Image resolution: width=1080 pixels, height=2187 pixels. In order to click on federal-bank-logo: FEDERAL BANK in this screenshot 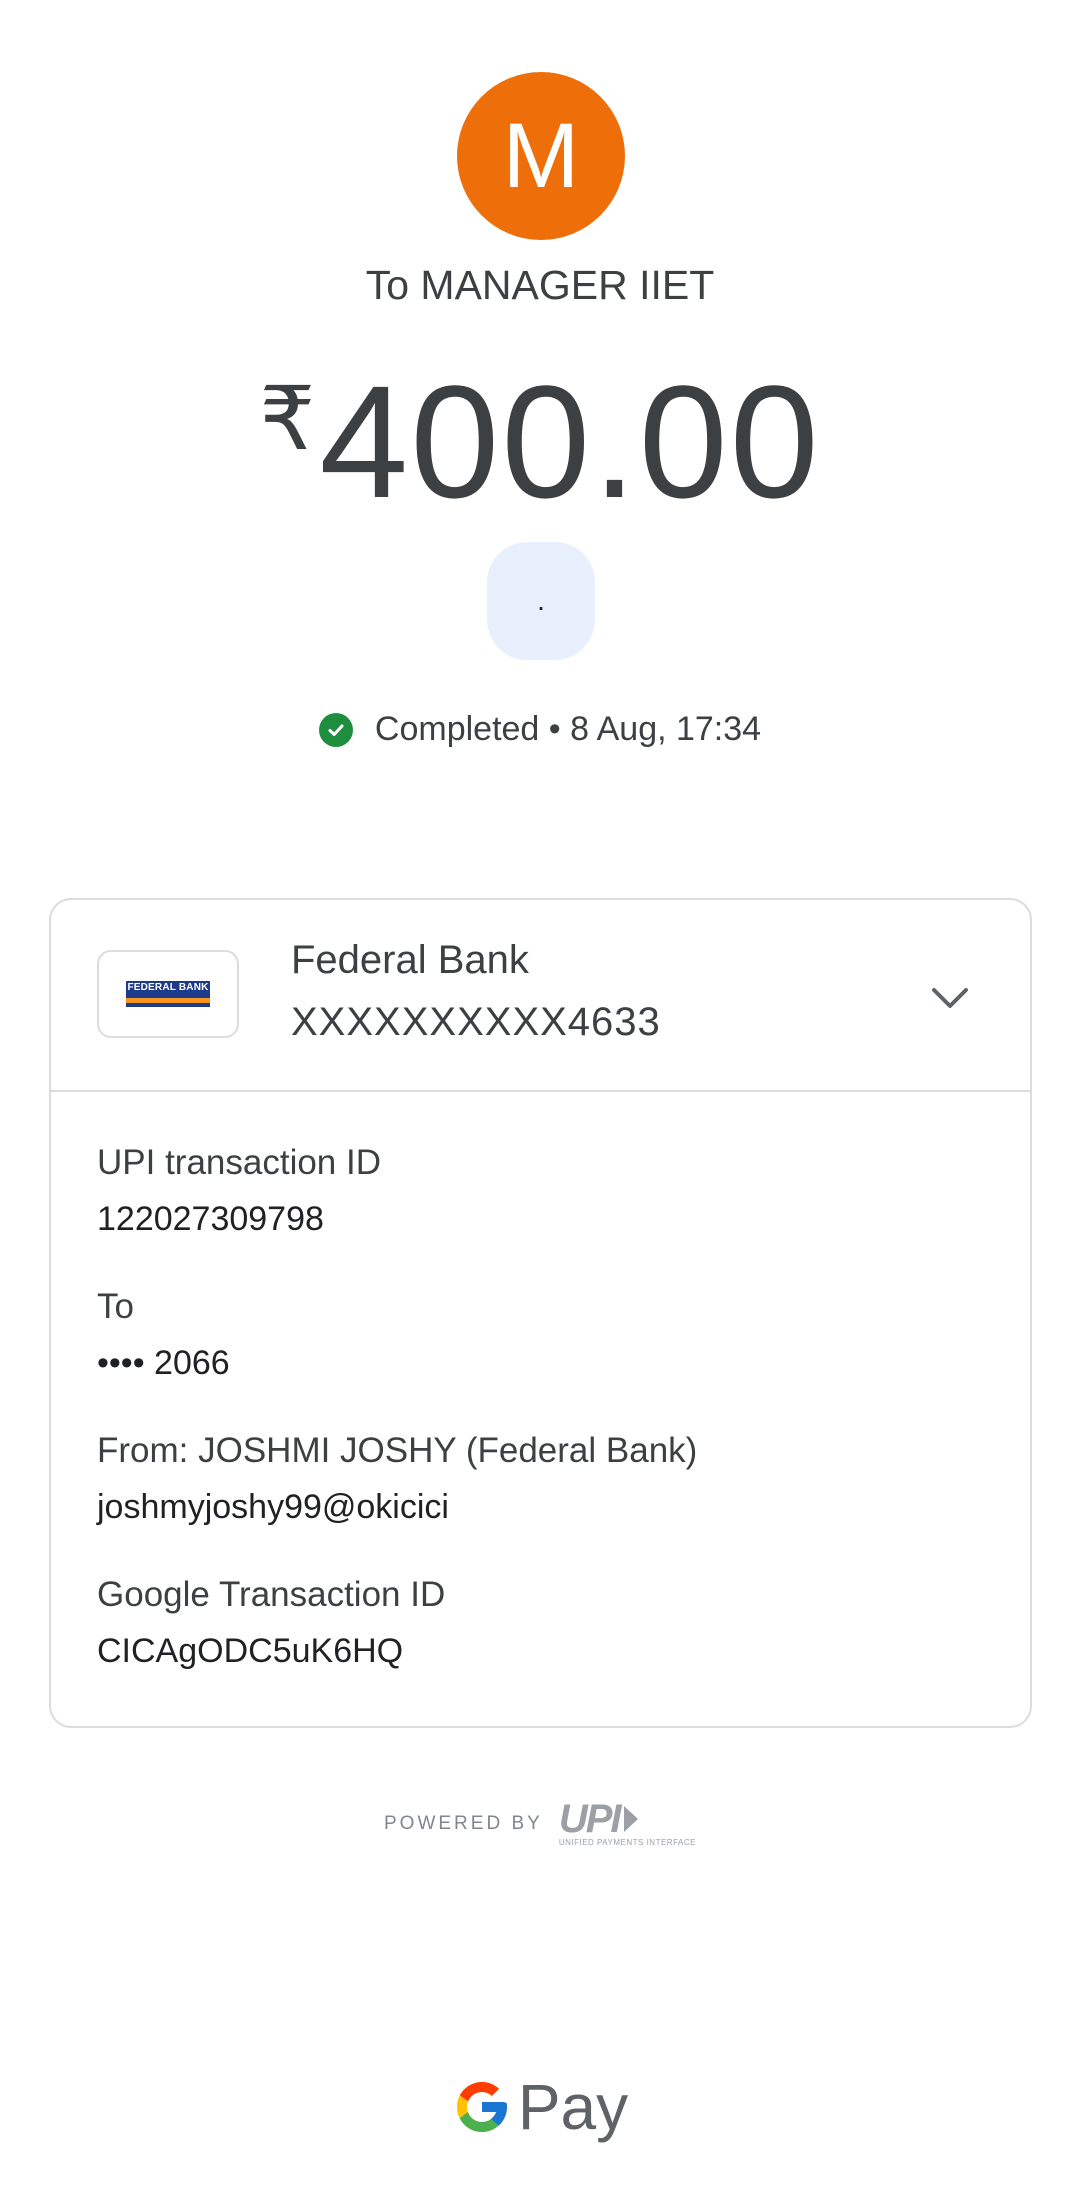, I will do `click(168, 994)`.